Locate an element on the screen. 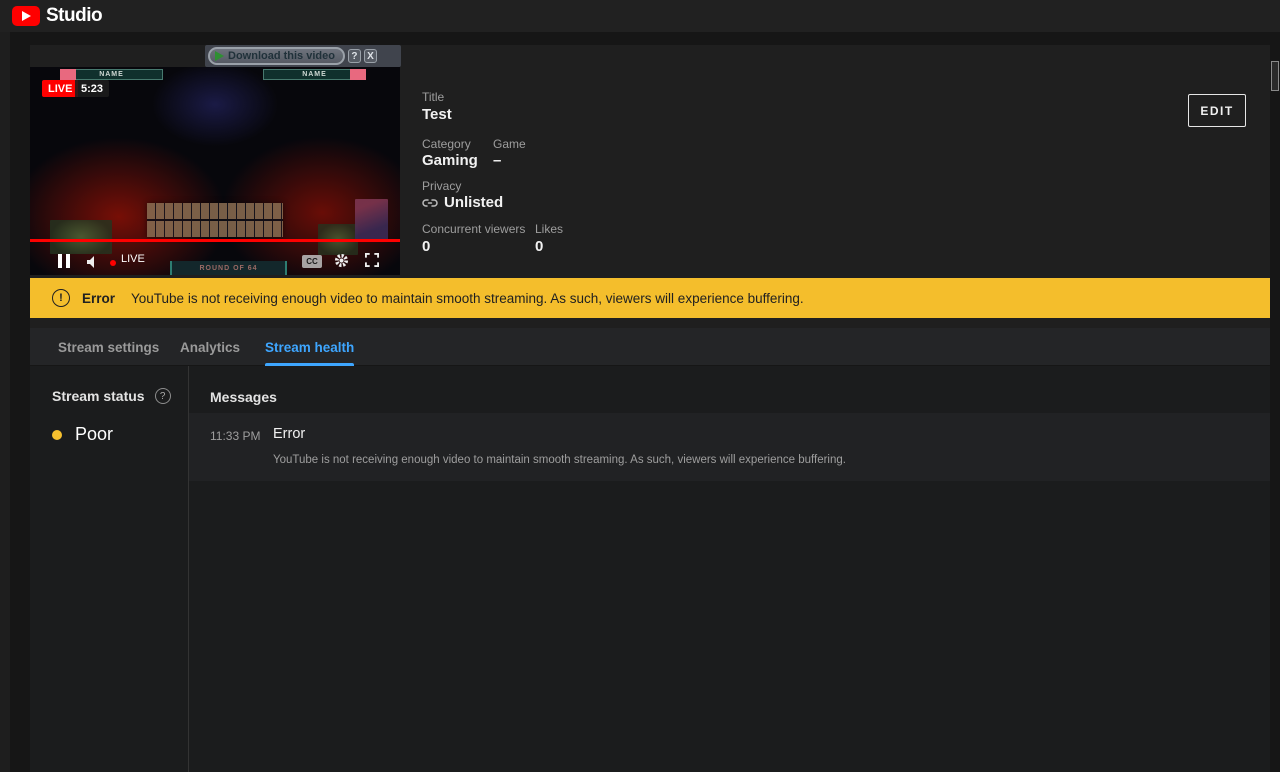  top-app-bar: Studio is located at coordinates (640, 16).